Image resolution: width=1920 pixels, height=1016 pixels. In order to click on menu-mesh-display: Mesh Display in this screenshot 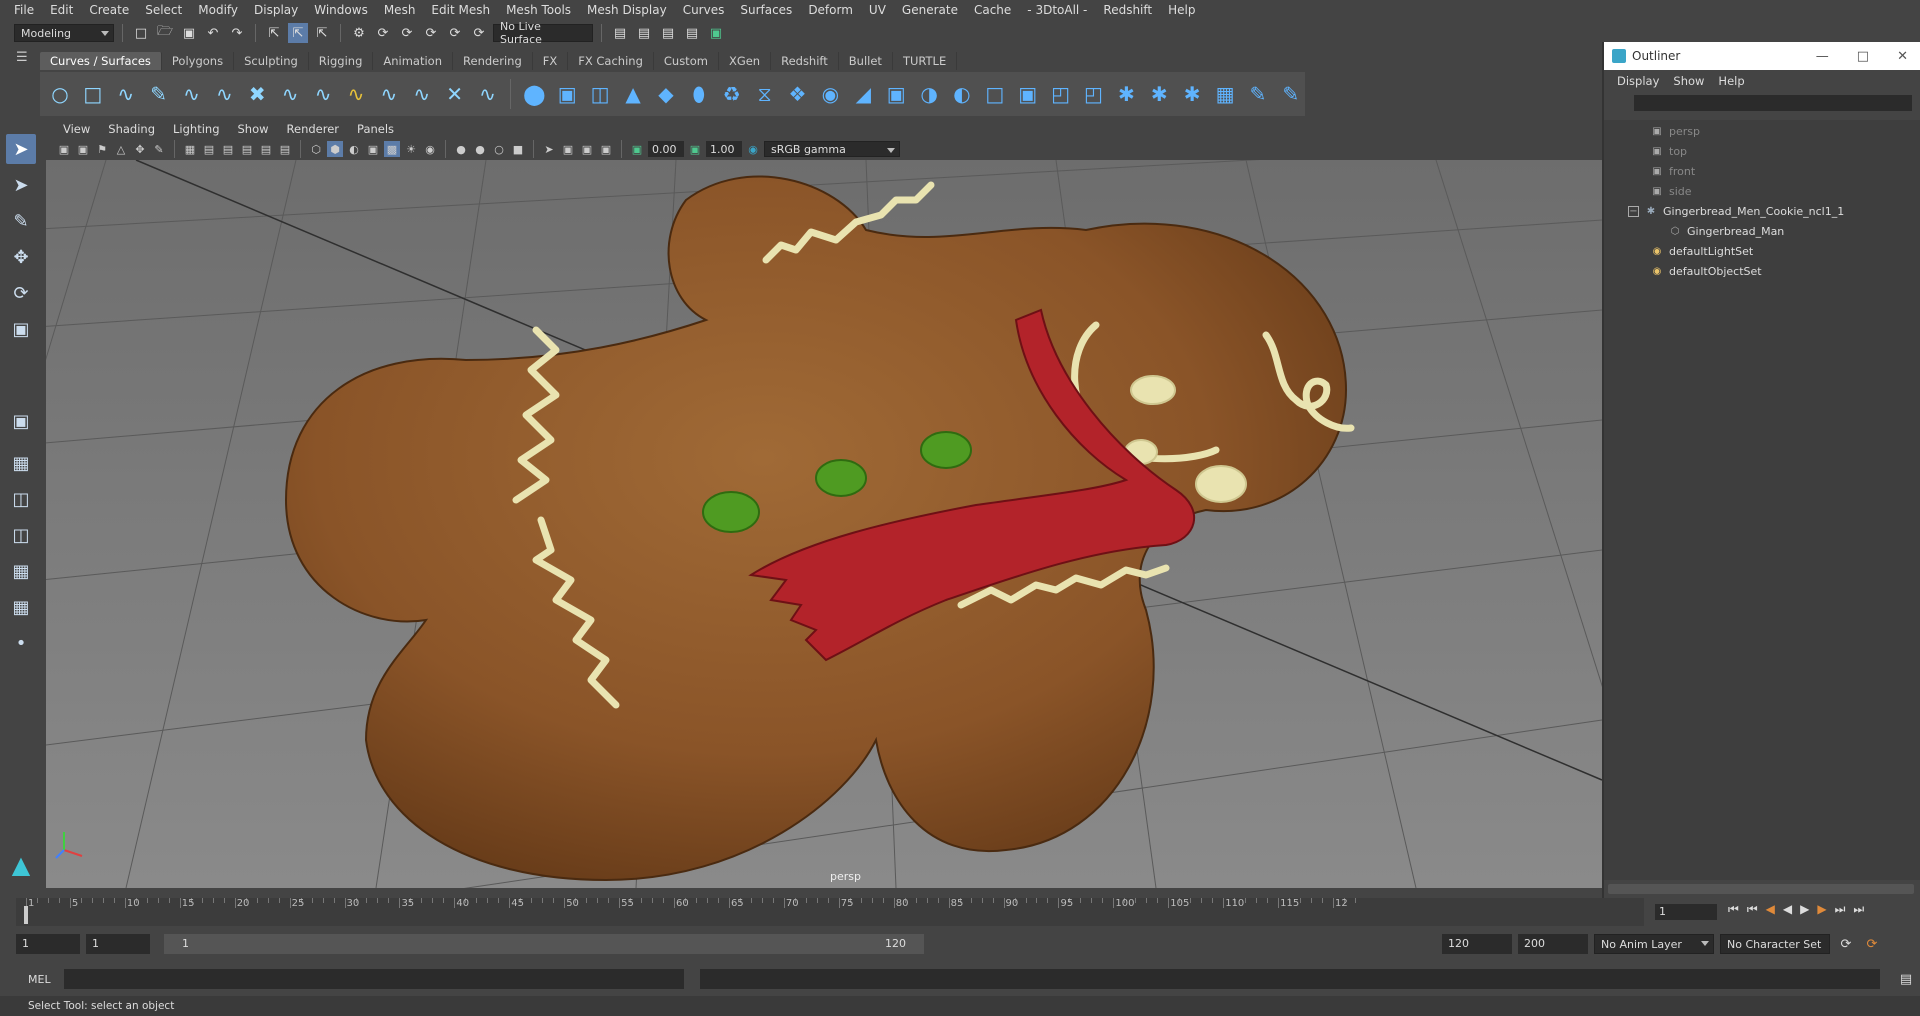, I will do `click(627, 10)`.